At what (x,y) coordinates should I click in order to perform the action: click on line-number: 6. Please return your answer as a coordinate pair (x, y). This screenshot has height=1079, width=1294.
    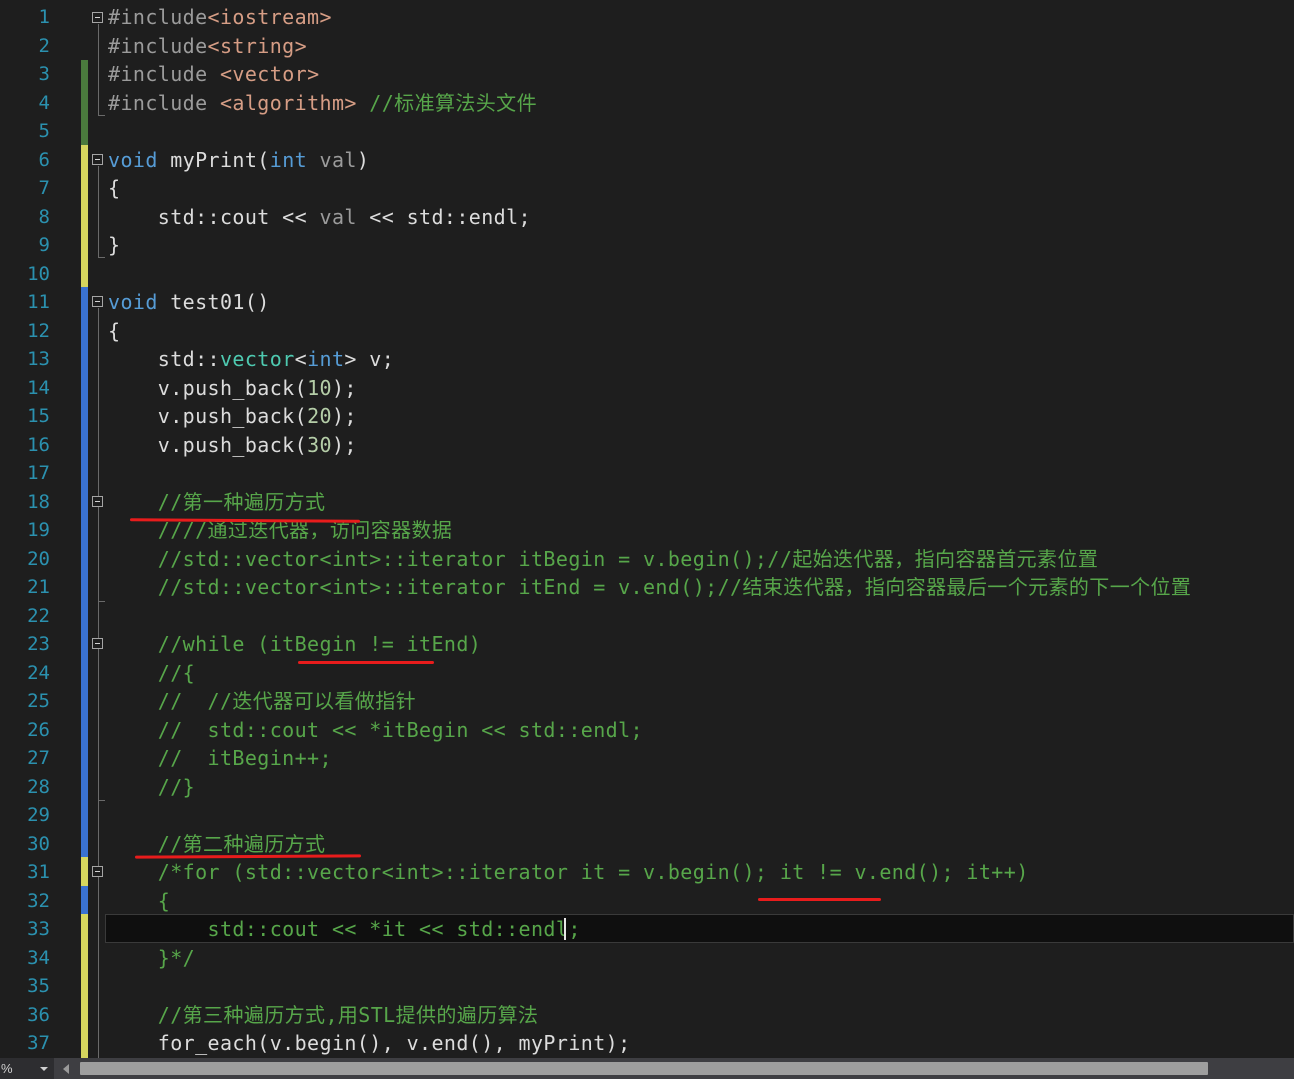
    Looking at the image, I should click on (44, 159).